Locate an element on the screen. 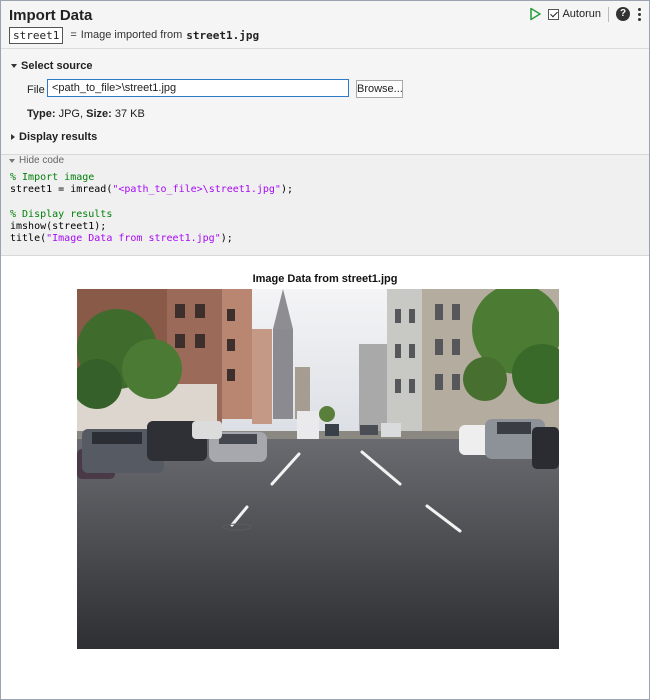 The image size is (650, 700). toolbar-divider is located at coordinates (608, 14).